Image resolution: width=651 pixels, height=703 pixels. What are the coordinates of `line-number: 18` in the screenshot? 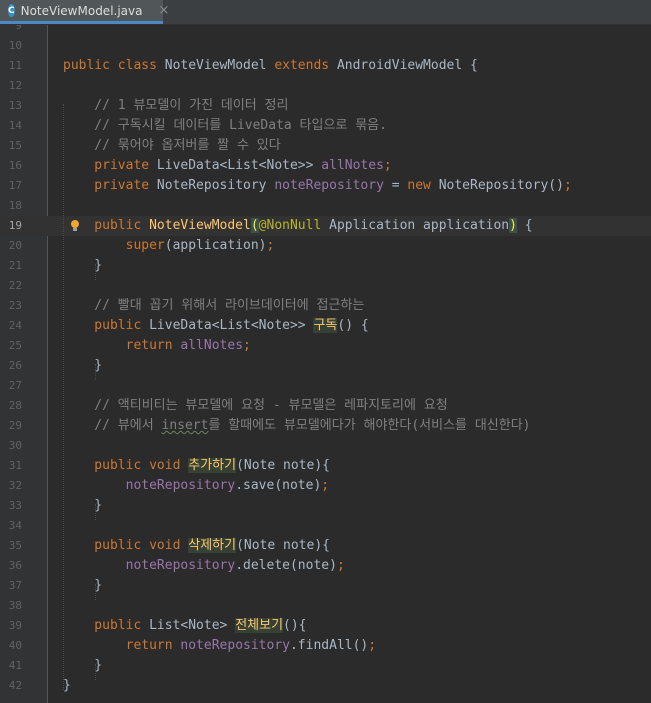 It's located at (15, 205).